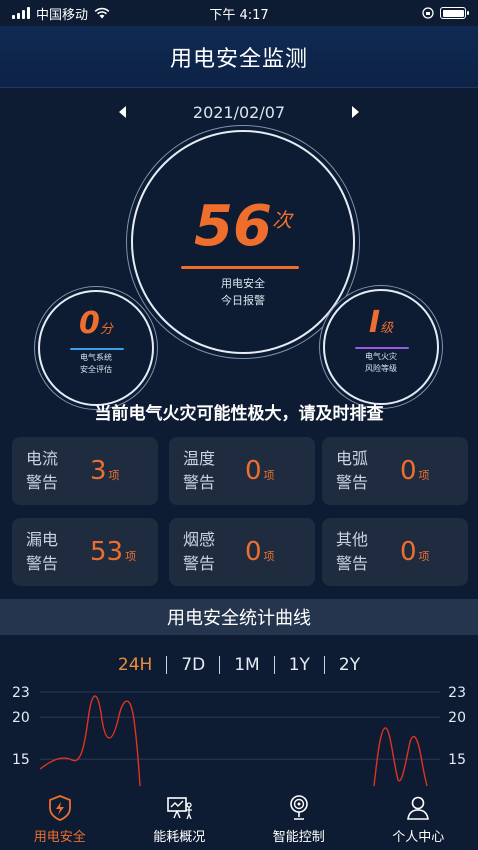 This screenshot has width=478, height=850. What do you see at coordinates (199, 552) in the screenshot?
I see `card-label: 烟感 警告` at bounding box center [199, 552].